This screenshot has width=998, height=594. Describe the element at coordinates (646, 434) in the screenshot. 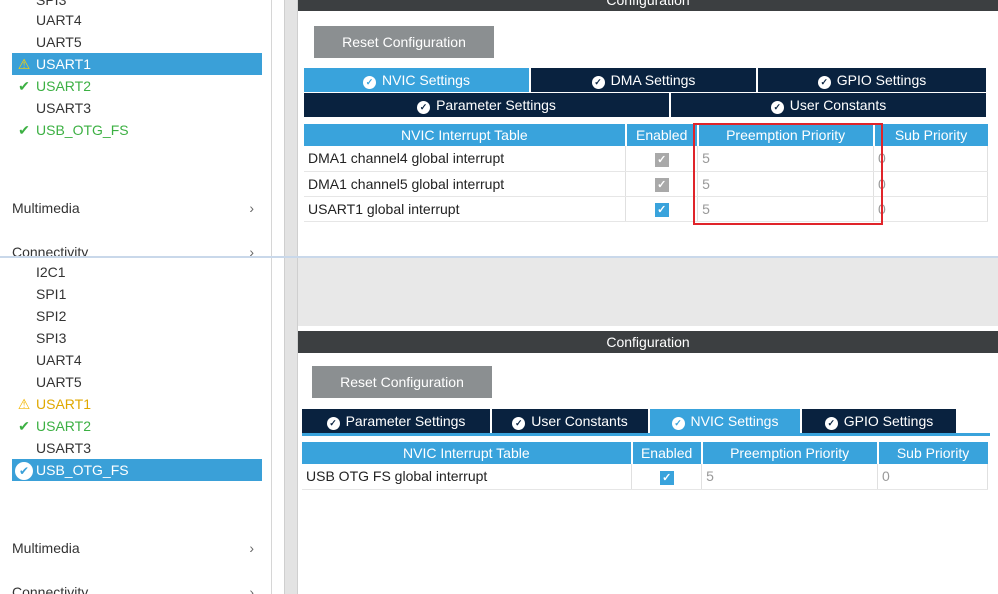

I see `tab-underline` at that location.